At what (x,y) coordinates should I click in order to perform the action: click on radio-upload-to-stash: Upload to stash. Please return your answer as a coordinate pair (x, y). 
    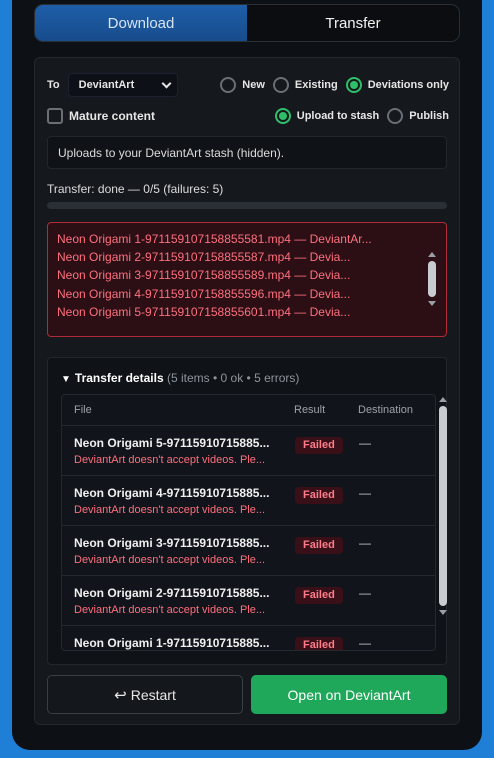
    Looking at the image, I should click on (327, 116).